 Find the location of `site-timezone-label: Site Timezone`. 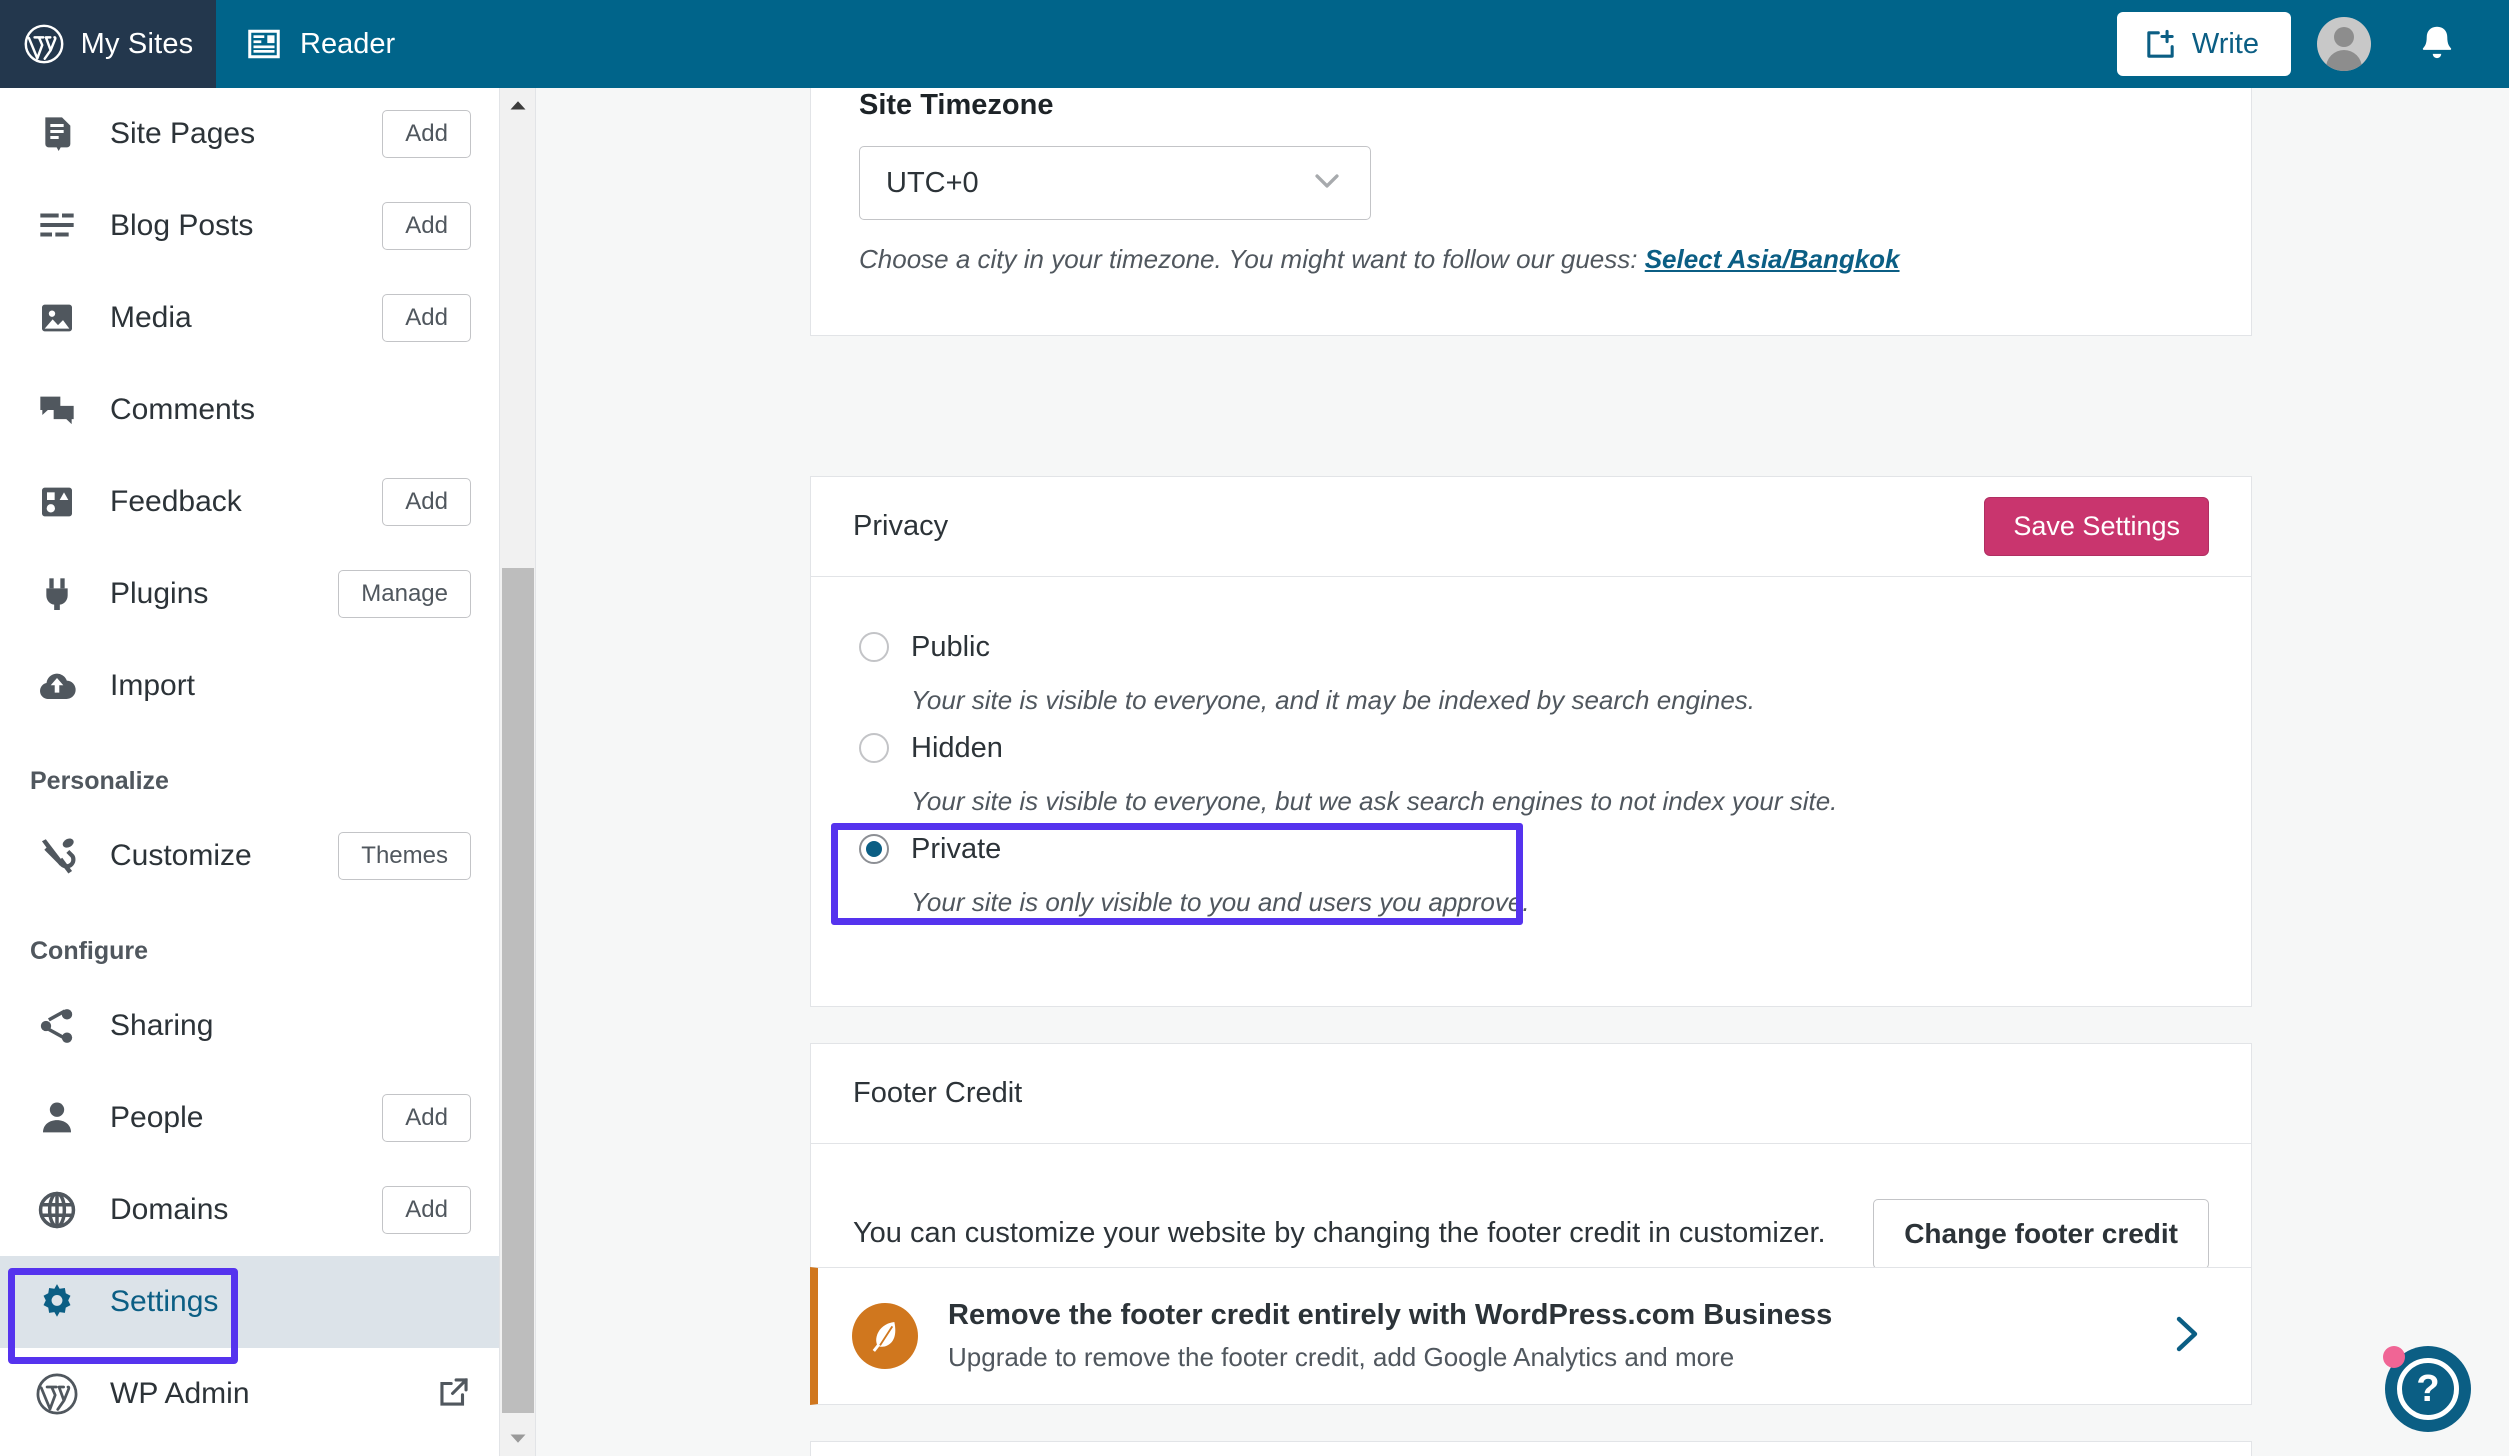

site-timezone-label: Site Timezone is located at coordinates (956, 105).